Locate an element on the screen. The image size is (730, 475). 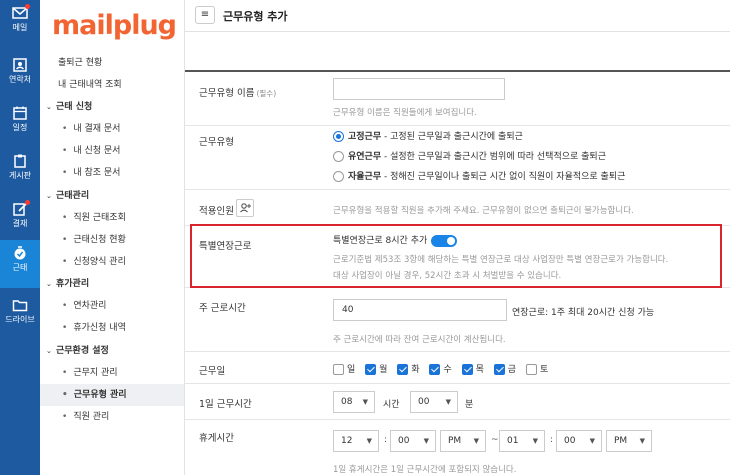
day-label: 일 is located at coordinates (351, 370).